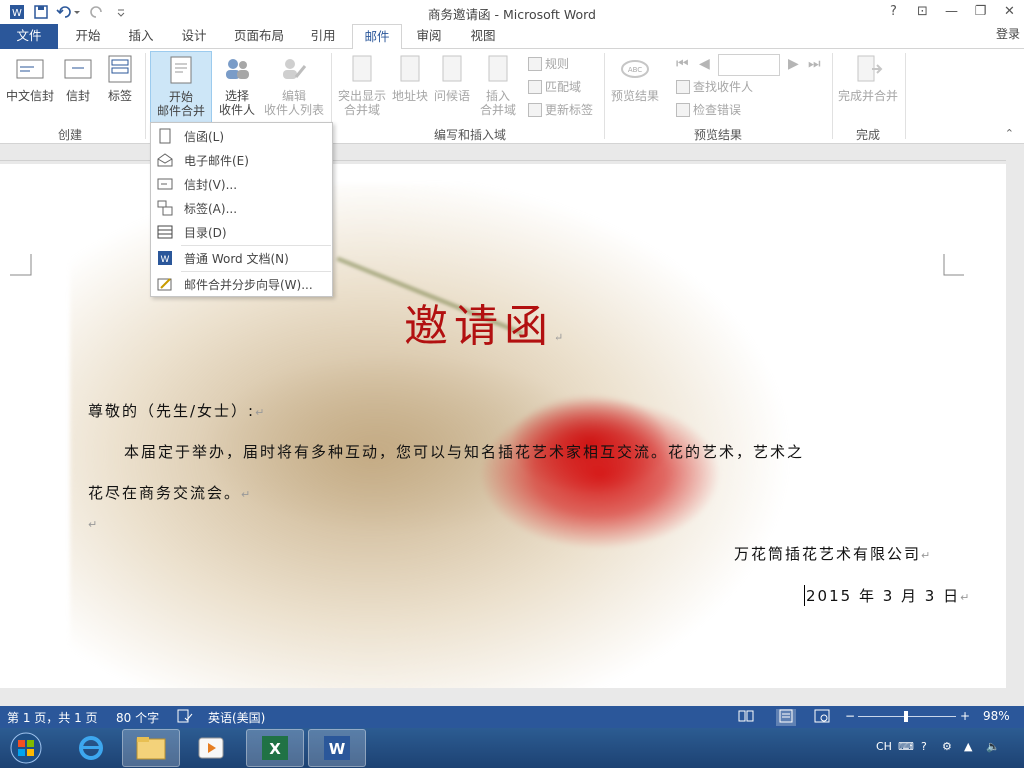 The image size is (1024, 768). Describe the element at coordinates (141, 36) in the screenshot. I see `tab-insert: 插入` at that location.